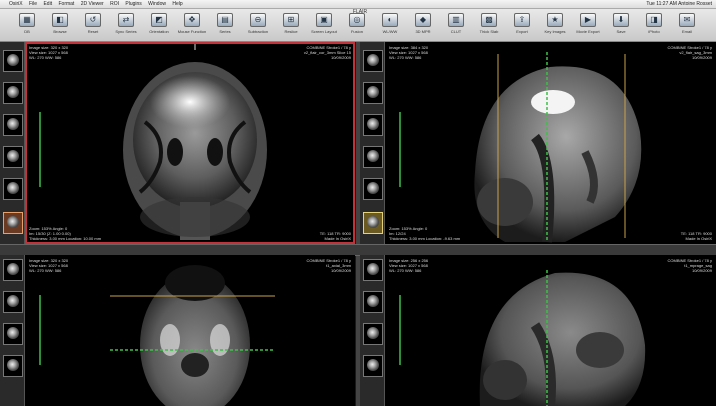 The height and width of the screenshot is (406, 716). Describe the element at coordinates (456, 20) in the screenshot. I see `clut-icon: ▥` at that location.